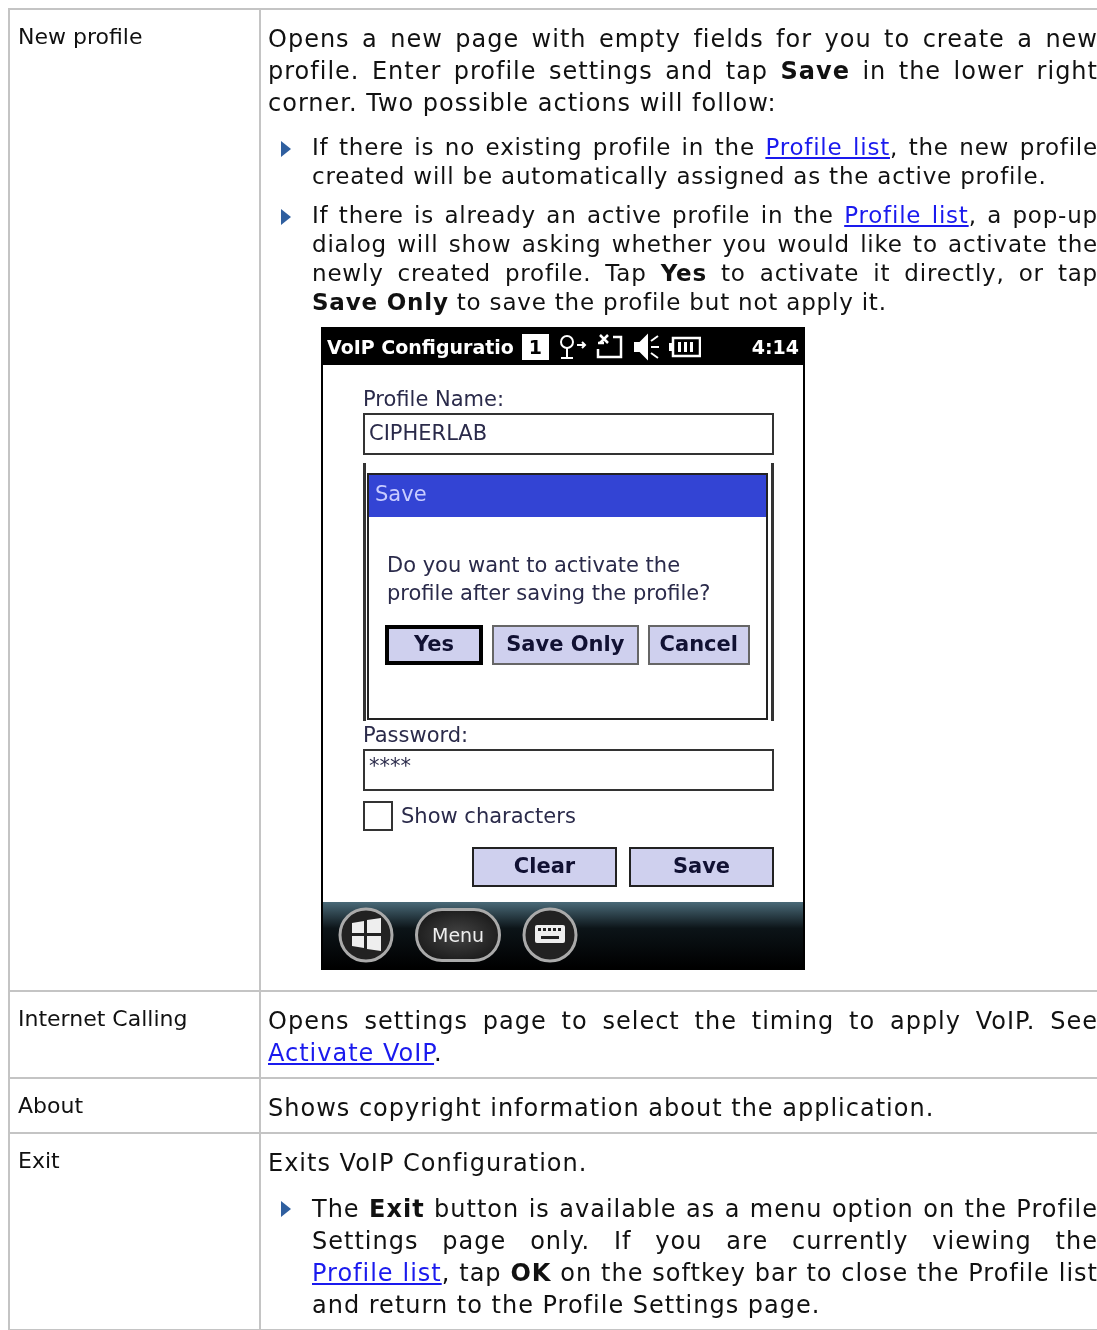 The image size is (1097, 1330). Describe the element at coordinates (704, 162) in the screenshot. I see `bullet-text: If there is no existing profile in the Profile list, the new profile created will be automatically assigned as the active profile.` at that location.